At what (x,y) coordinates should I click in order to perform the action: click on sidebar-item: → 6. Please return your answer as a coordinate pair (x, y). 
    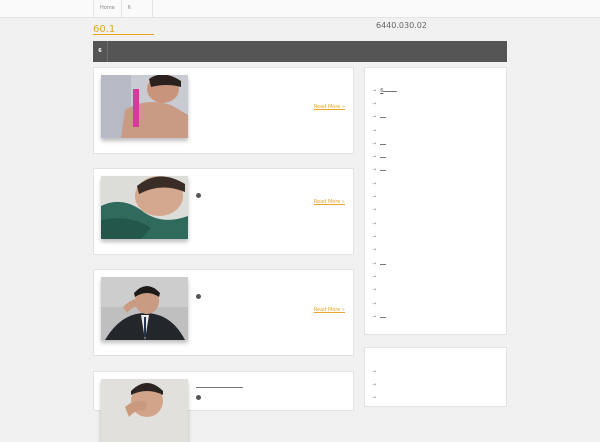
    Looking at the image, I should click on (385, 91).